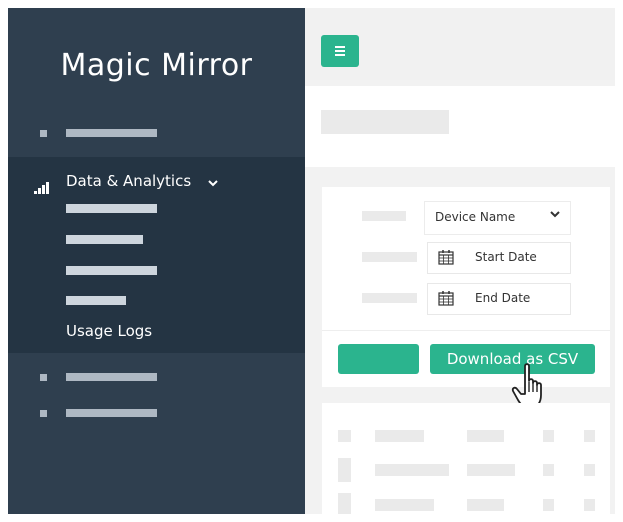  What do you see at coordinates (109, 331) in the screenshot?
I see `submenu-item-usage-logs: Usage Logs` at bounding box center [109, 331].